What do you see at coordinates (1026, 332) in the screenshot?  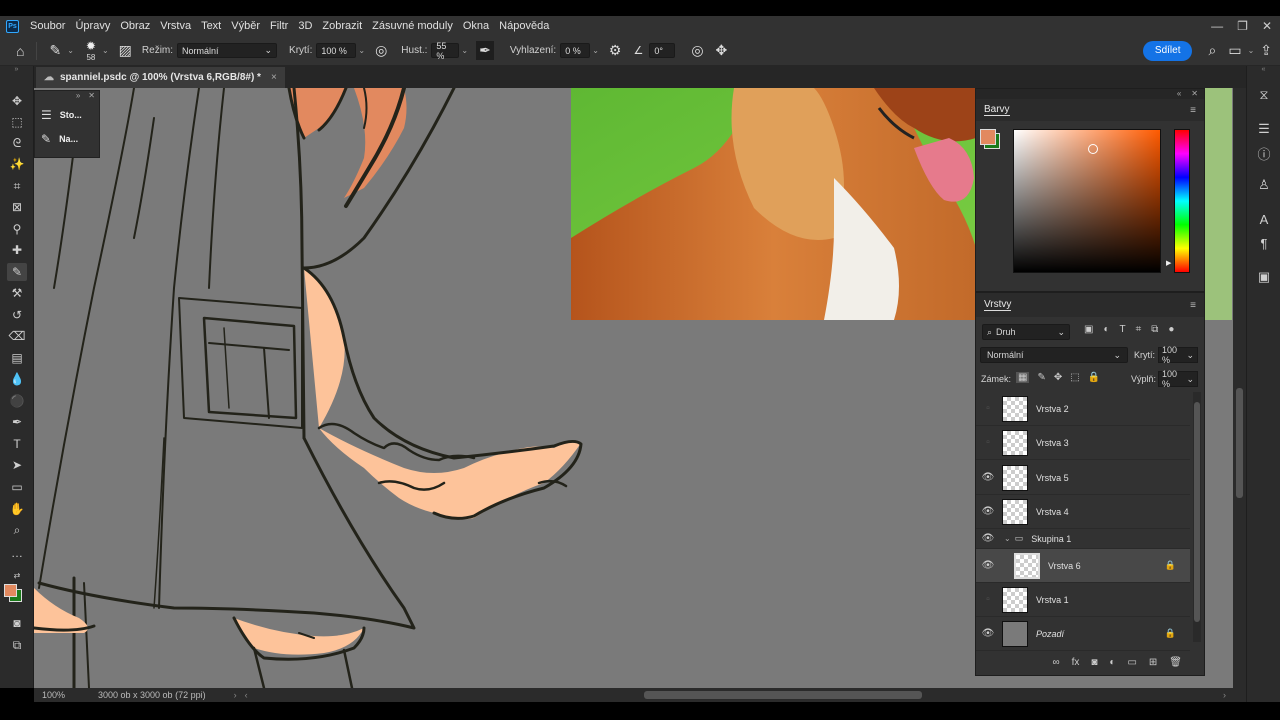 I see `layer-filter-select: ⌕ Druh ⌄` at bounding box center [1026, 332].